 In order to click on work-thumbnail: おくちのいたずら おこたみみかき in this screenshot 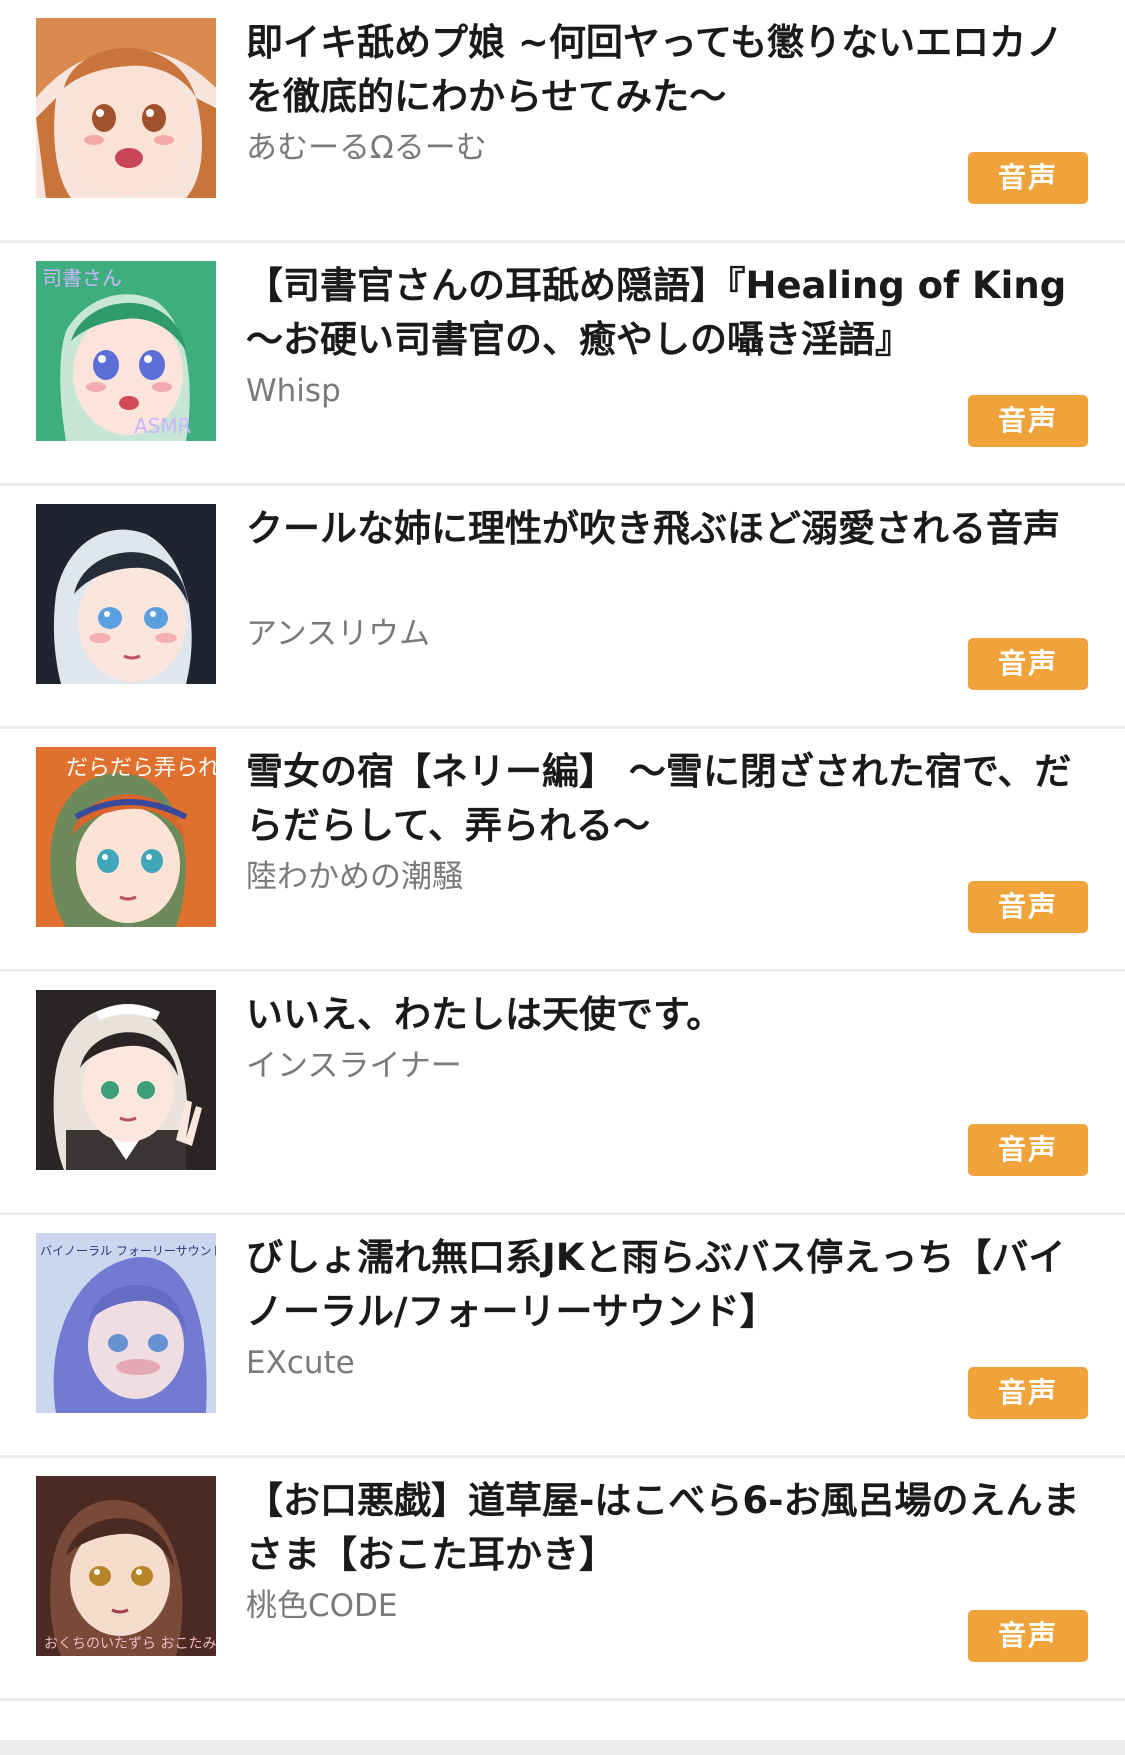, I will do `click(126, 1566)`.